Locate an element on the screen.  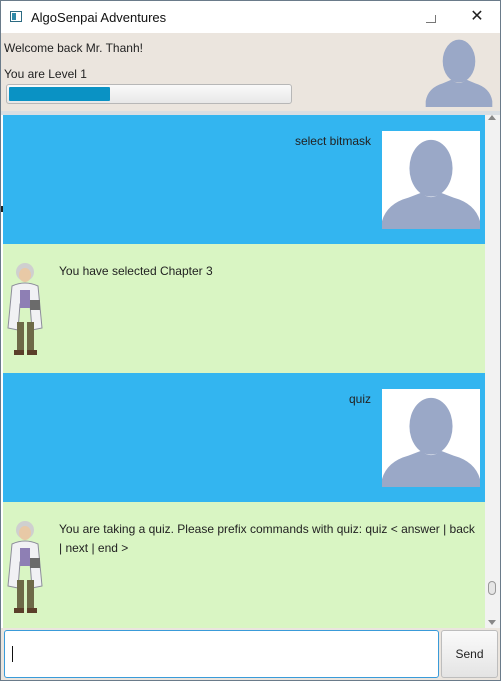
player-avatar is located at coordinates (459, 70).